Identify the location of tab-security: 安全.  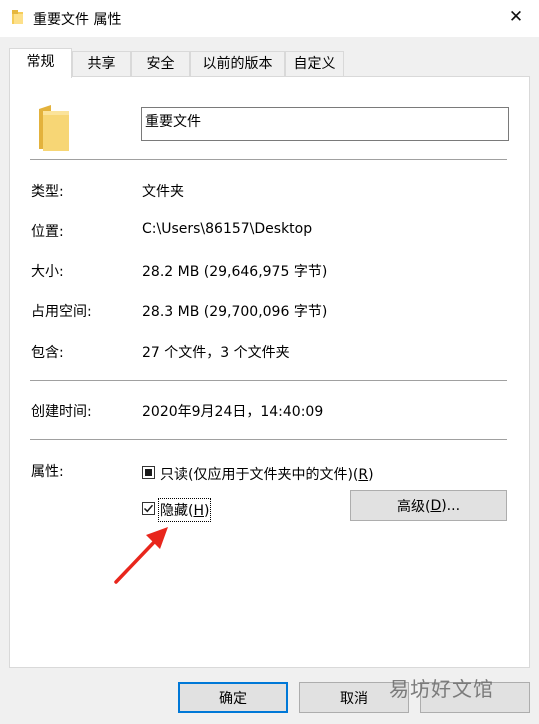
(160, 63).